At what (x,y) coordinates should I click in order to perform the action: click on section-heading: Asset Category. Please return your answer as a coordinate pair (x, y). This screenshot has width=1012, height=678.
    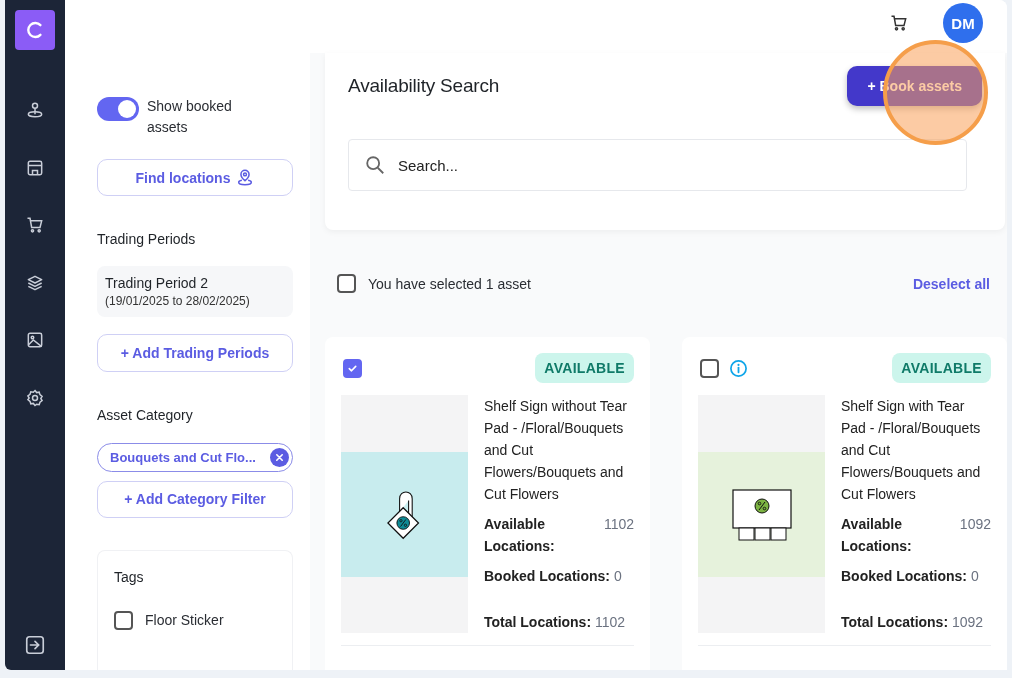
    Looking at the image, I should click on (145, 414).